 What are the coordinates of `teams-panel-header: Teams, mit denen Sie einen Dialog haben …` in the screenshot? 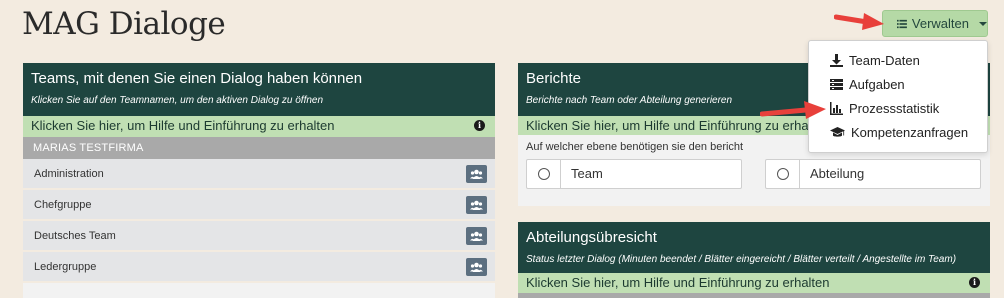 It's located at (259, 89).